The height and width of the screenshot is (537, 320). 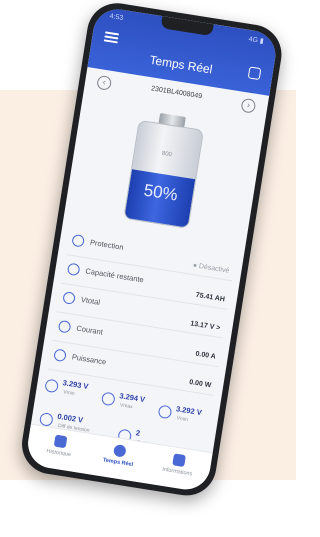 What do you see at coordinates (177, 472) in the screenshot?
I see `tab-label: Informations` at bounding box center [177, 472].